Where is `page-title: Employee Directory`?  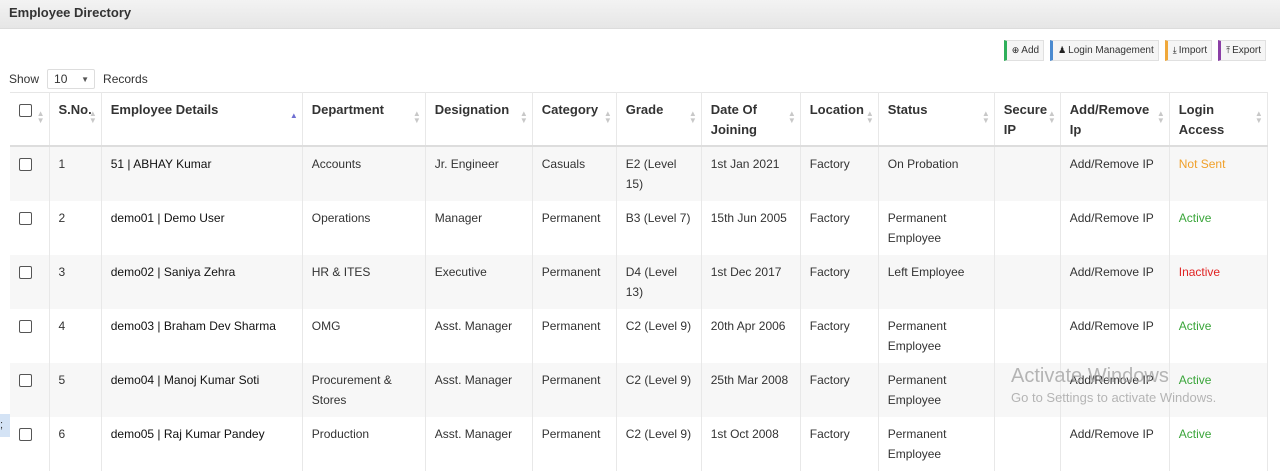 page-title: Employee Directory is located at coordinates (70, 12).